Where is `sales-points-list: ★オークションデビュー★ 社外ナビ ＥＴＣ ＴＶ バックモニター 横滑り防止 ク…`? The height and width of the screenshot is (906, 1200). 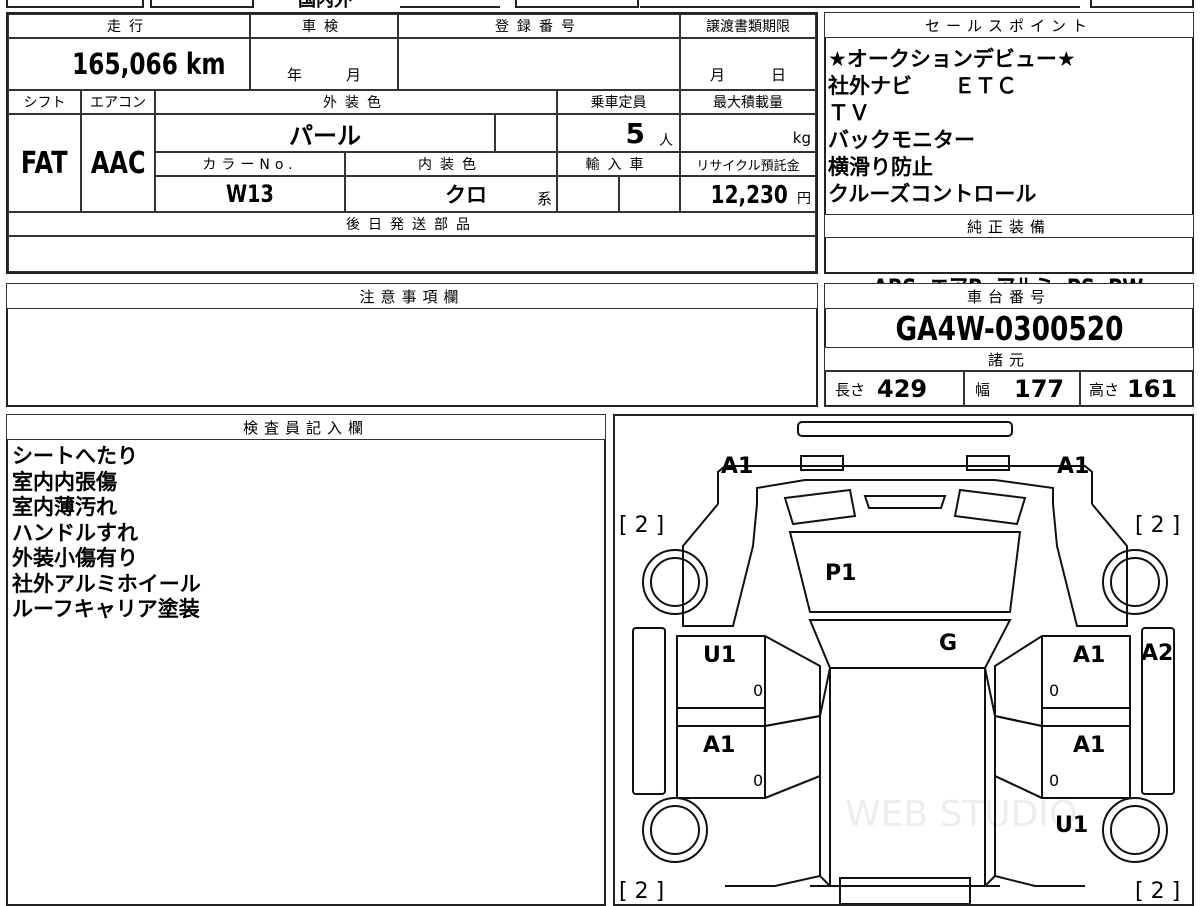
sales-points-list: ★オークションデビュー★ 社外ナビ ＥＴＣ ＴＶ バックモニター 横滑り防止 ク… is located at coordinates (952, 127).